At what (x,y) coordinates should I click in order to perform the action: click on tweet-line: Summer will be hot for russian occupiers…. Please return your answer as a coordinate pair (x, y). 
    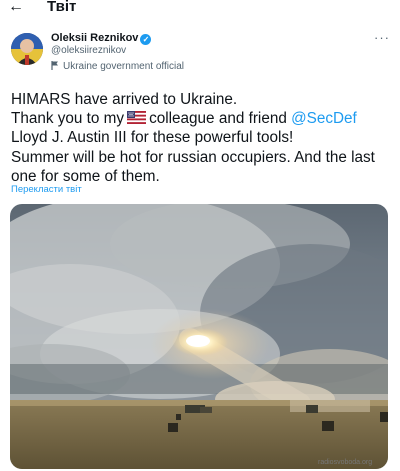
    Looking at the image, I should click on (193, 157).